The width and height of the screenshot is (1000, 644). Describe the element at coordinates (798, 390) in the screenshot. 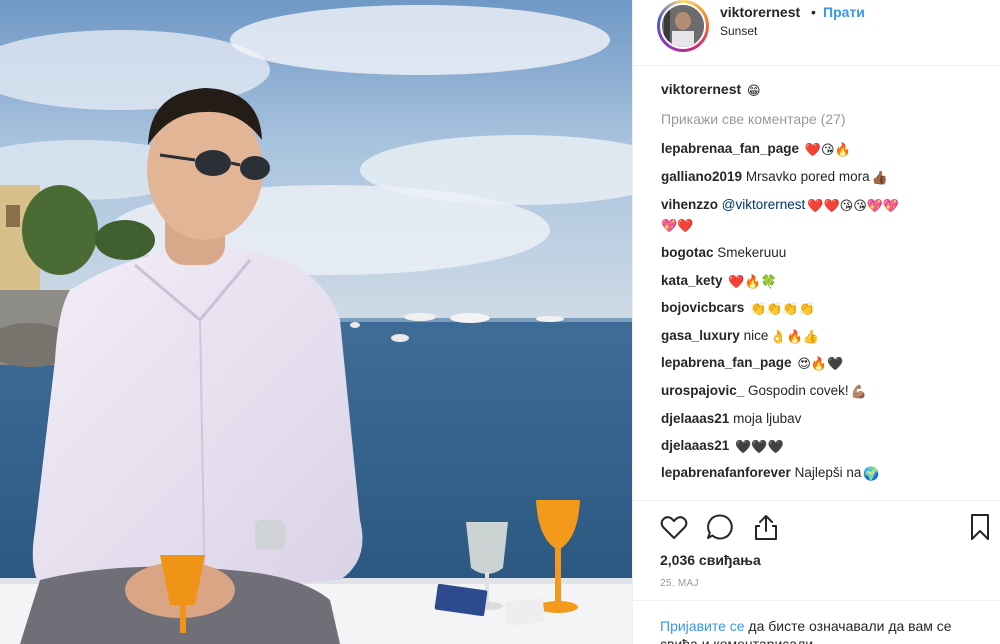

I see `comment-text: Gospodin covek!` at that location.